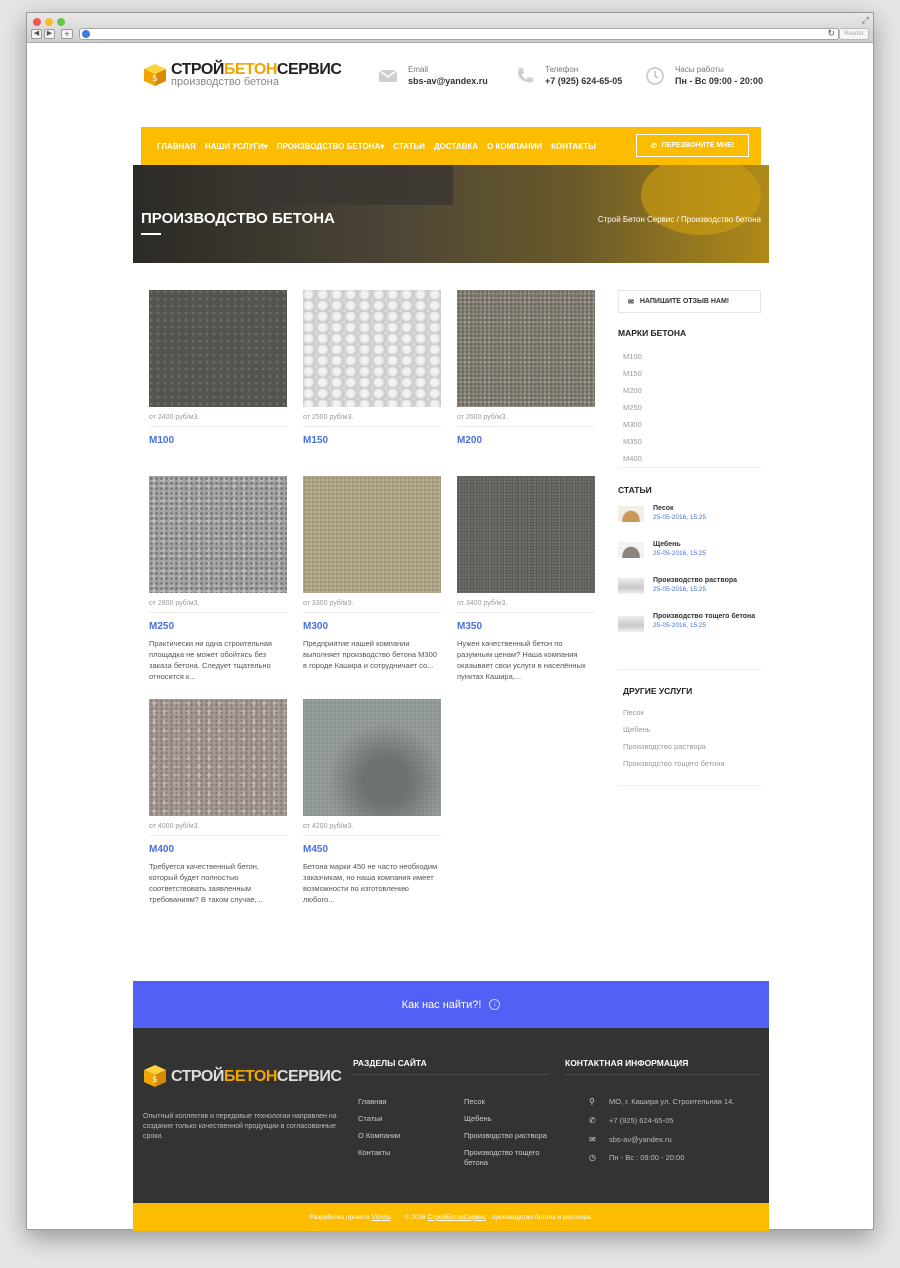 The height and width of the screenshot is (1268, 900). I want to click on callback-button: ✆ ПЕРЕЗВОНИТЕ МНЕ!, so click(692, 145).